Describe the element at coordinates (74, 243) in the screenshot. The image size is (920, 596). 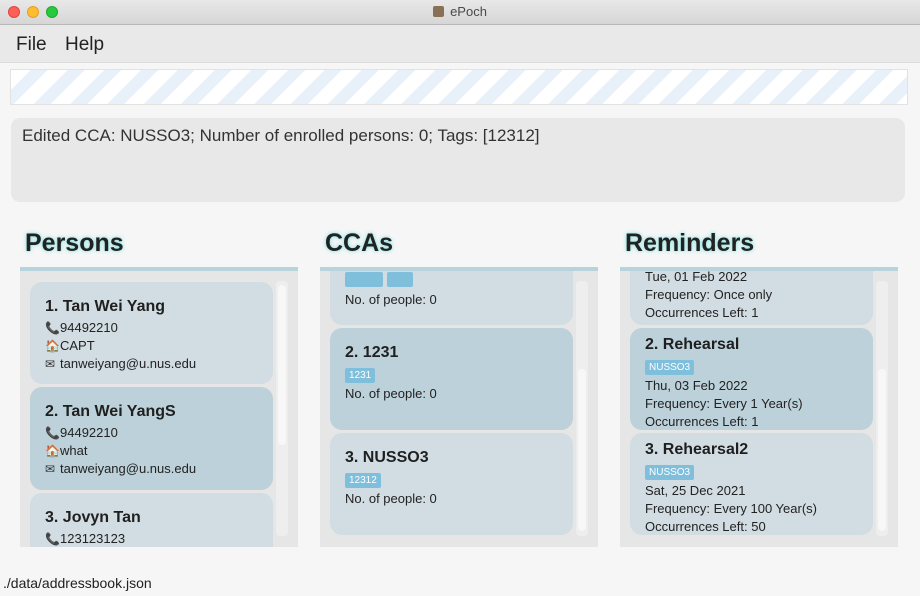
I see `persons-heading: Persons` at that location.